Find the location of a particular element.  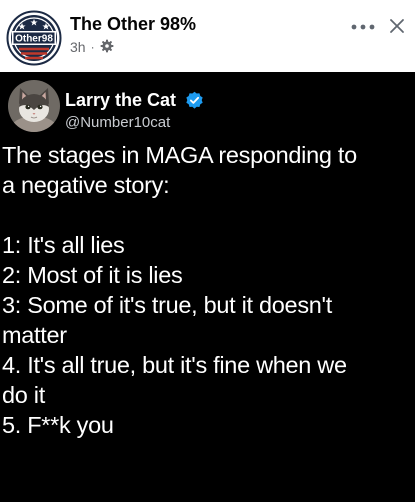

svg-text: Other98 is located at coordinates (34, 39).